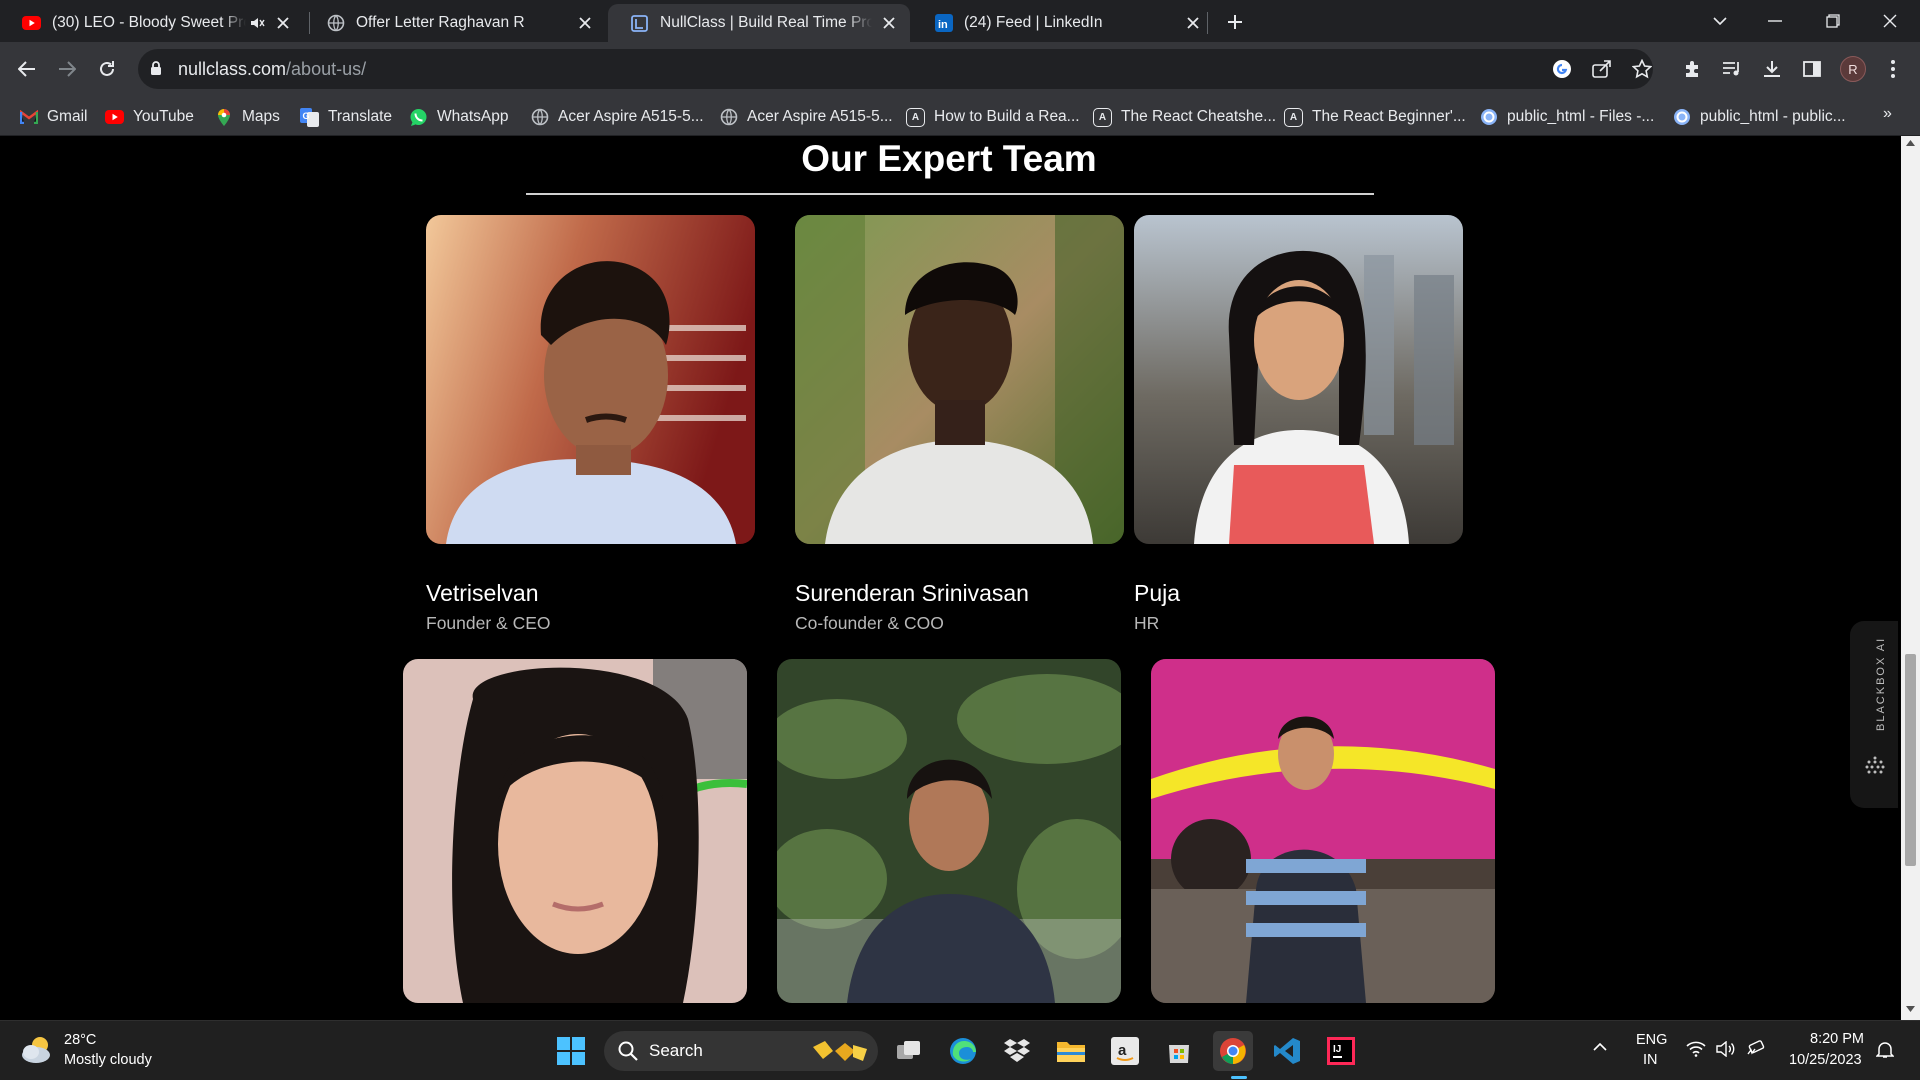 The height and width of the screenshot is (1080, 1920). Describe the element at coordinates (306, 116) in the screenshot. I see `svg-text: G` at that location.